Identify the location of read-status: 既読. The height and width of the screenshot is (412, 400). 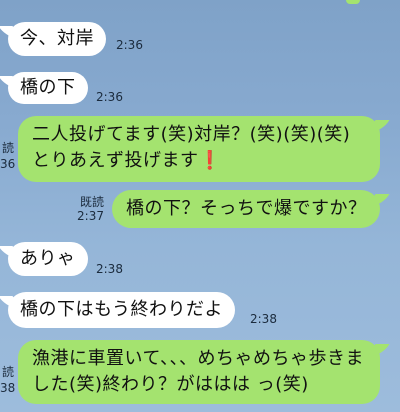
(91, 202).